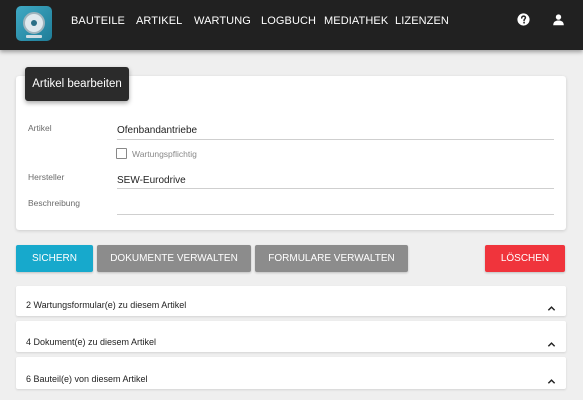 The image size is (583, 400). What do you see at coordinates (558, 19) in the screenshot?
I see `user-icon` at bounding box center [558, 19].